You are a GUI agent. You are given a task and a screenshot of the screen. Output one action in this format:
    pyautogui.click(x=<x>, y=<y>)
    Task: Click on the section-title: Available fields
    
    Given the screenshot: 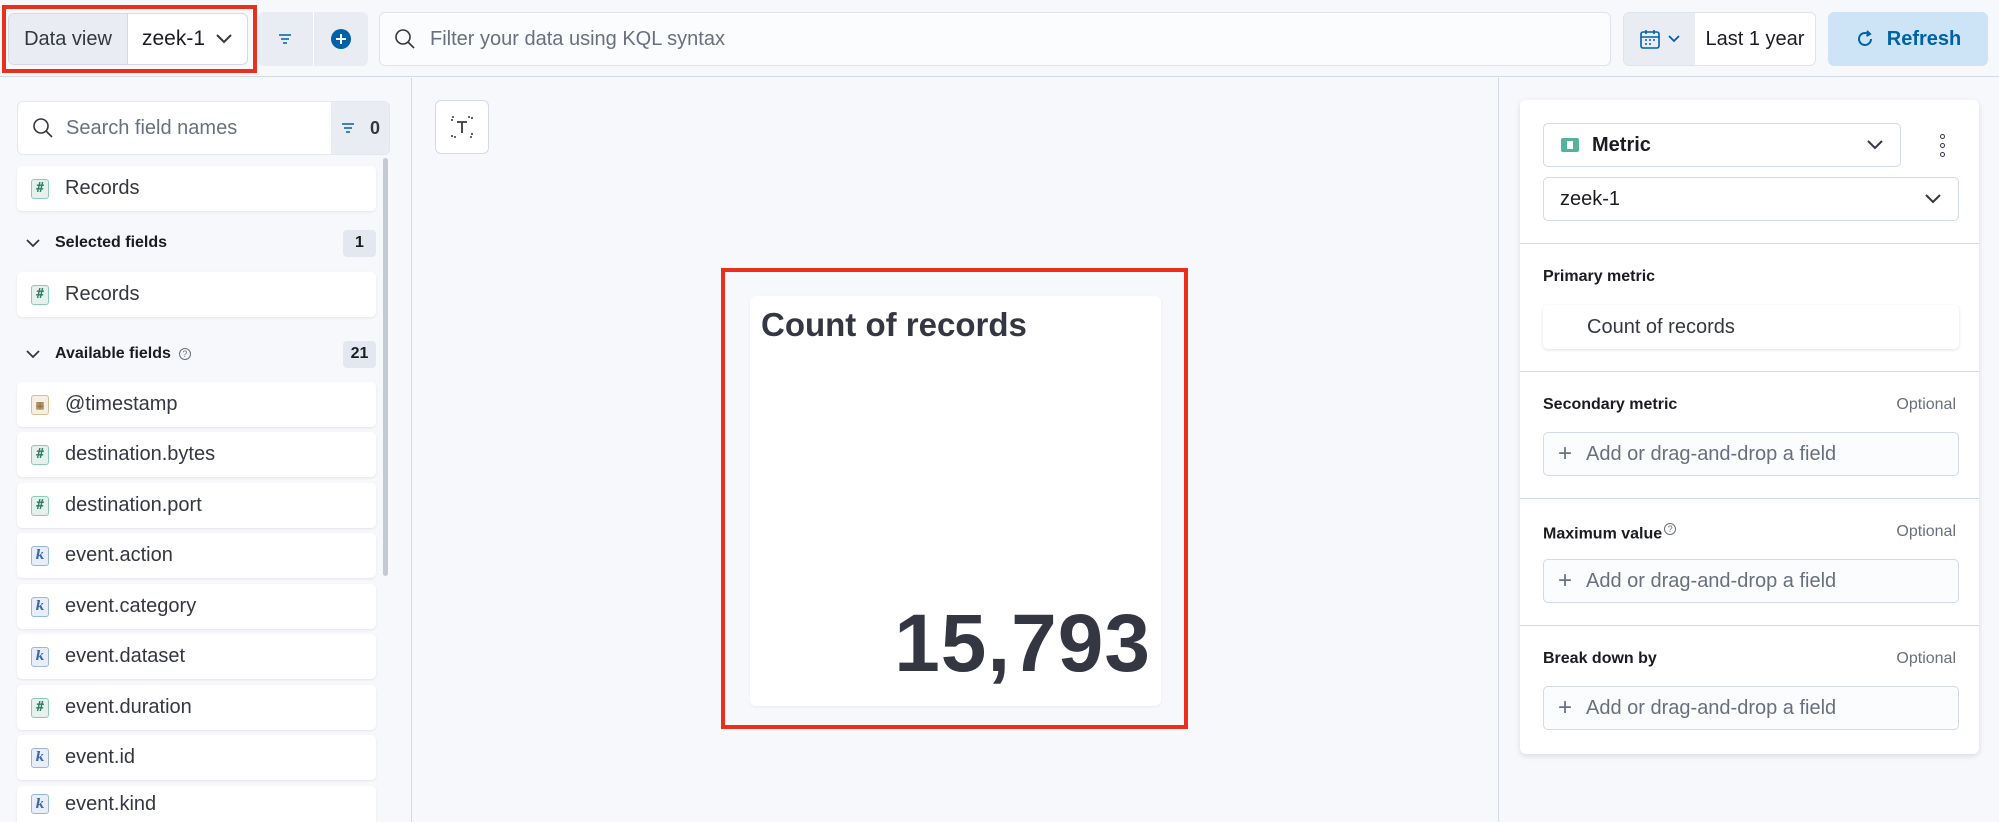 What is the action you would take?
    pyautogui.click(x=113, y=353)
    